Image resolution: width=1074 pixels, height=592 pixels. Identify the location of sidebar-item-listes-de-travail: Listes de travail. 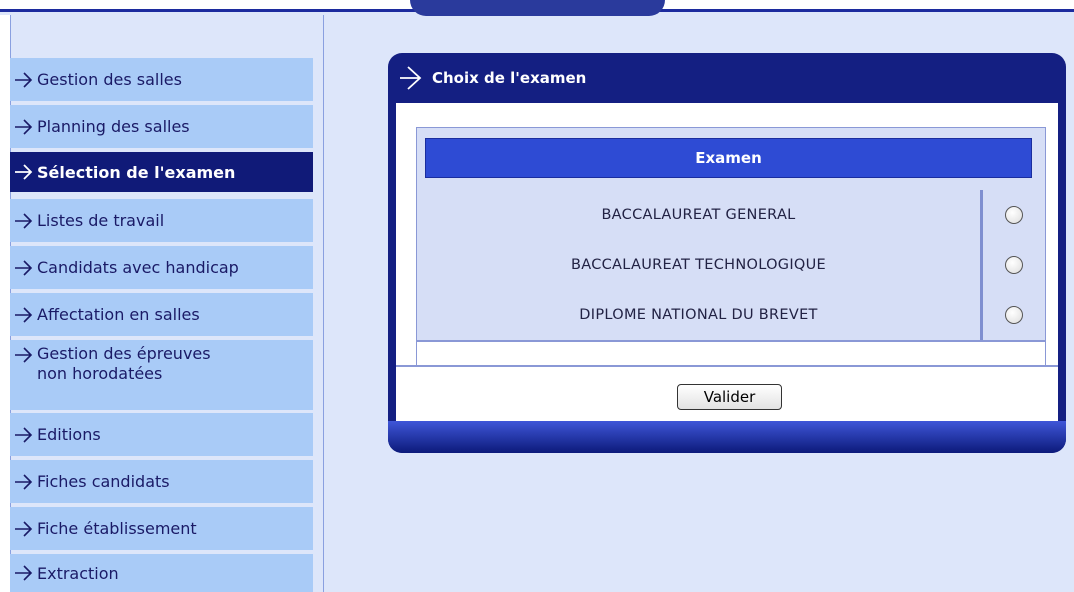
(161, 220).